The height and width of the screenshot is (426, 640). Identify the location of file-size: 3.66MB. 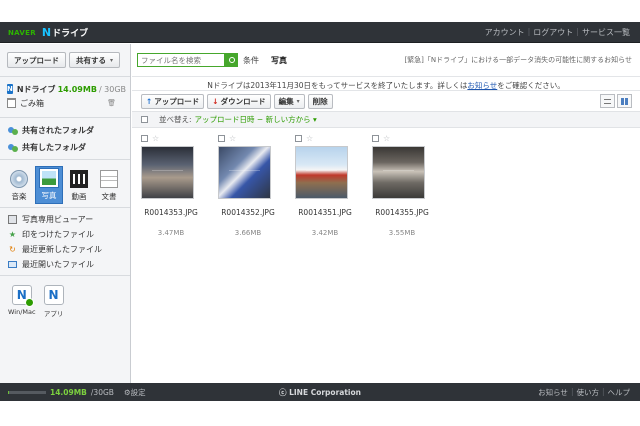
(248, 233).